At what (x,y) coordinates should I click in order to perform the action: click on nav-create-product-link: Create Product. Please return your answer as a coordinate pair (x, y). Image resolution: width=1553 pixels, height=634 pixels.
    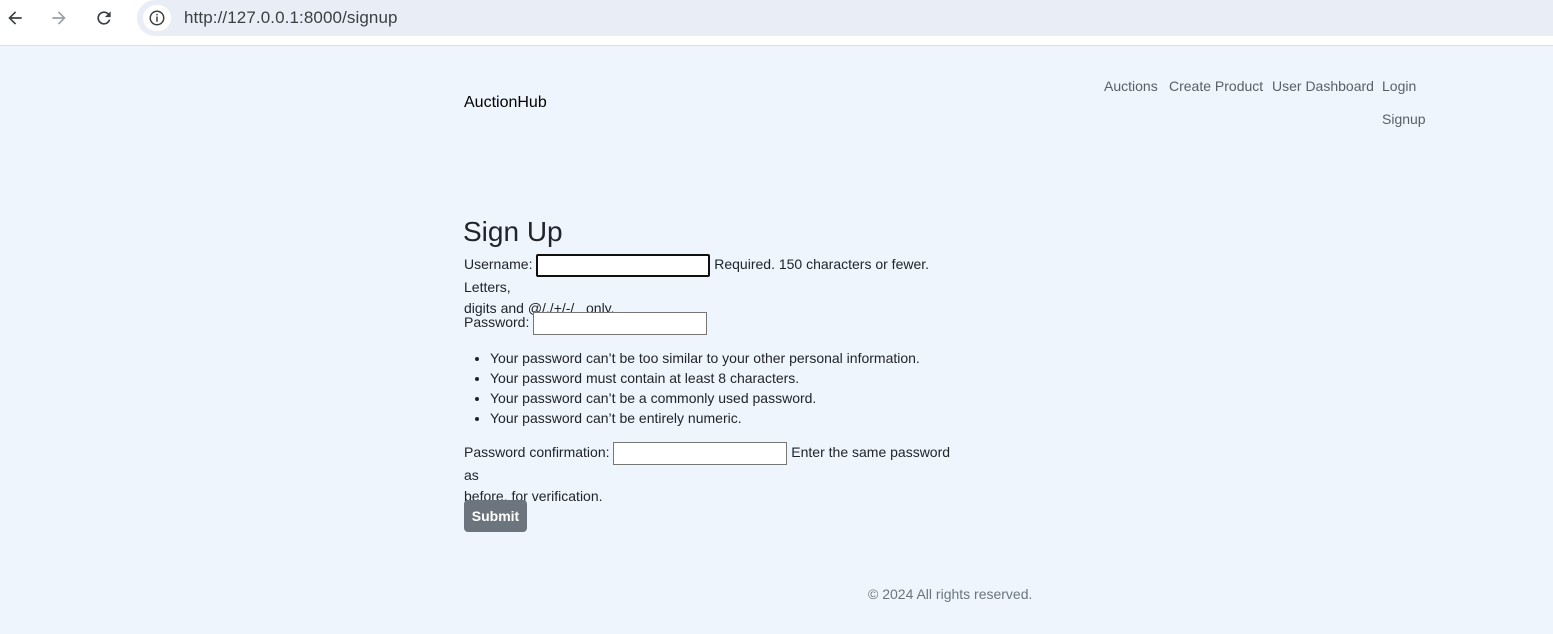
    Looking at the image, I should click on (1216, 86).